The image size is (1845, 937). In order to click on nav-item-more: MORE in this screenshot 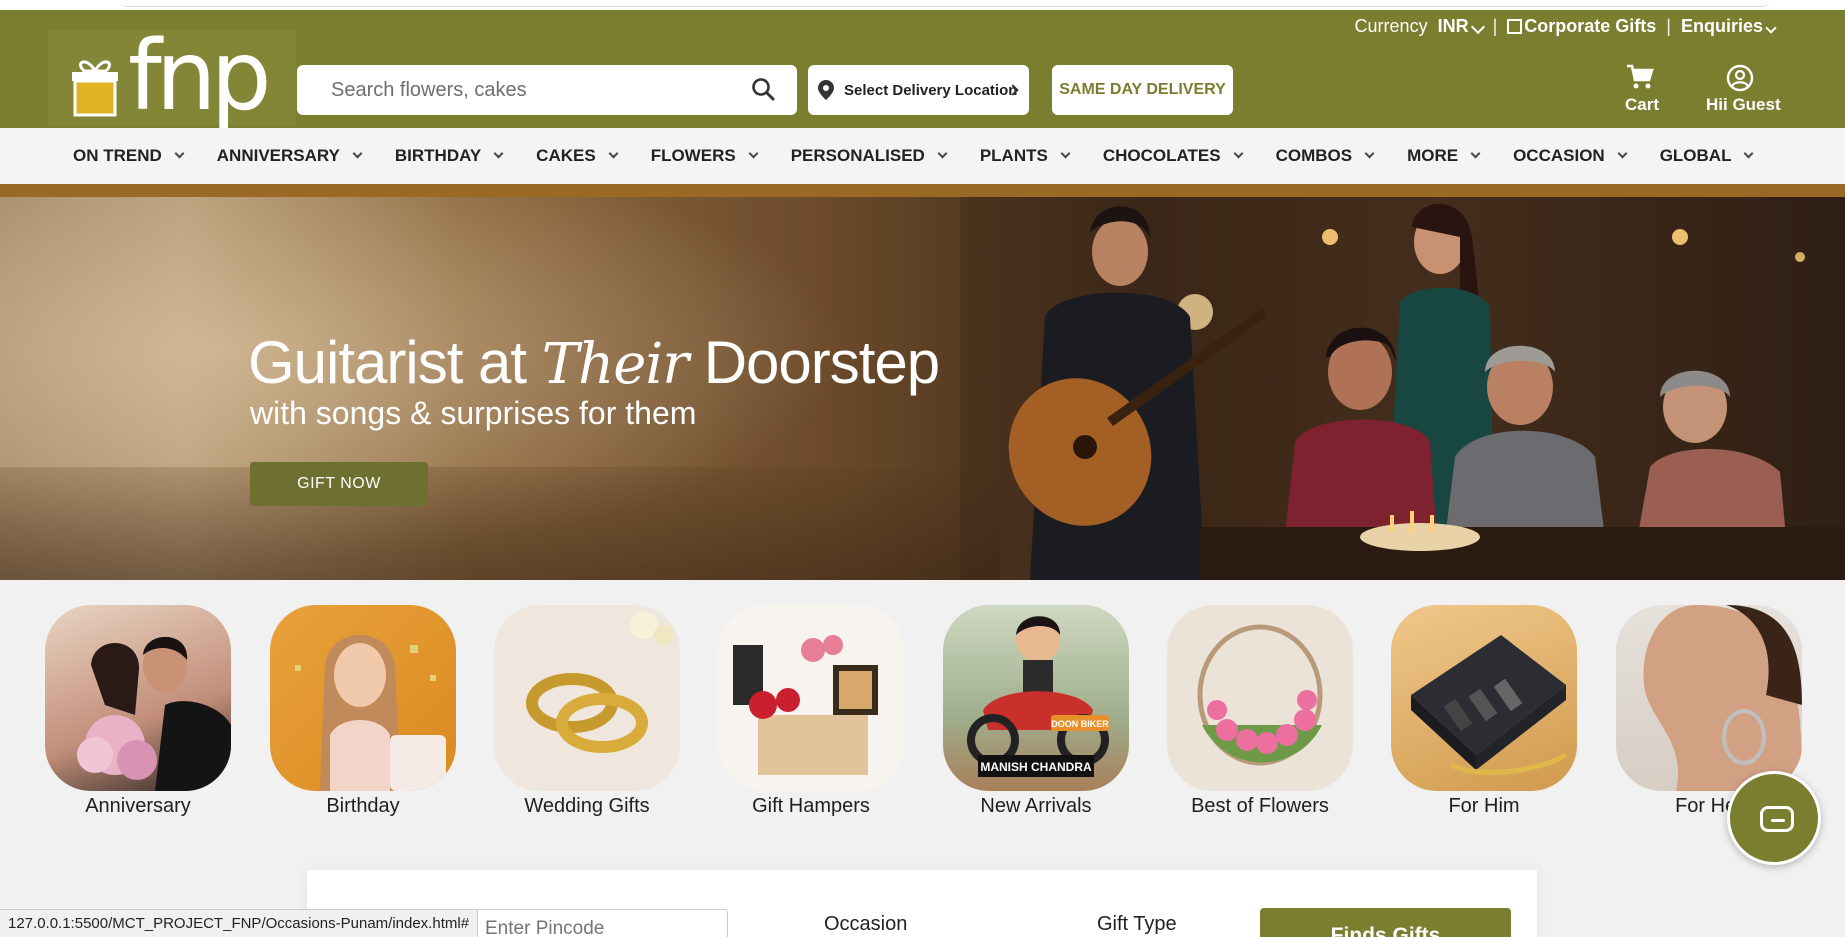, I will do `click(1444, 156)`.